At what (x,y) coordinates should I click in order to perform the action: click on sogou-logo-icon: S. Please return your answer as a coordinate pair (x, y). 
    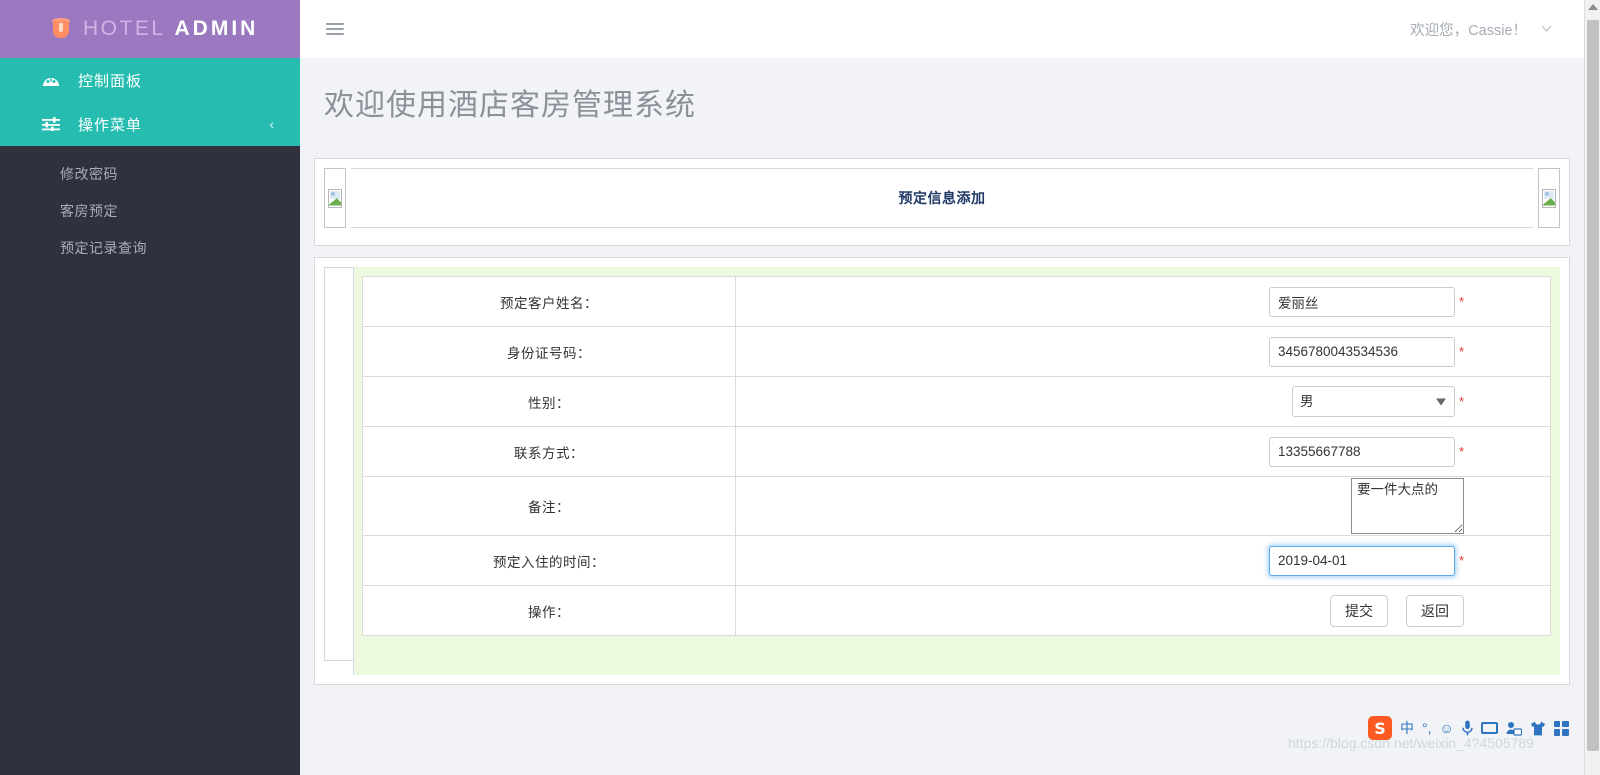
    Looking at the image, I should click on (1380, 728).